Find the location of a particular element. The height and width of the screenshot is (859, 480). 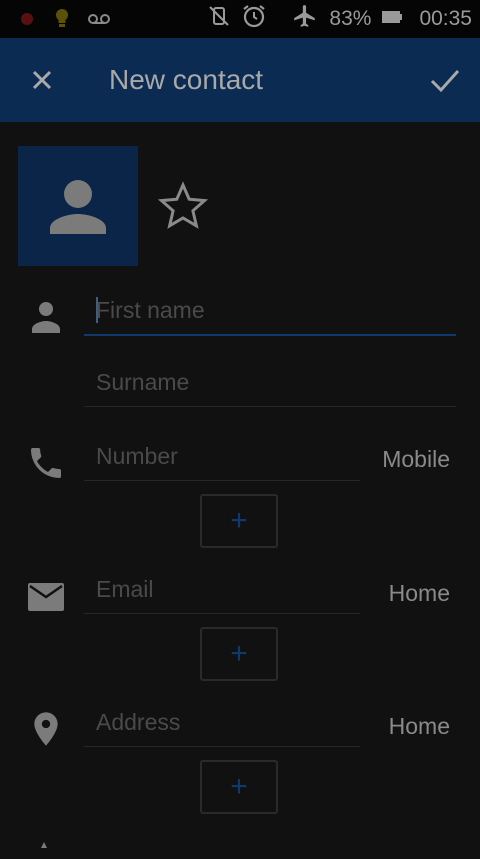

surname-field is located at coordinates (270, 384).